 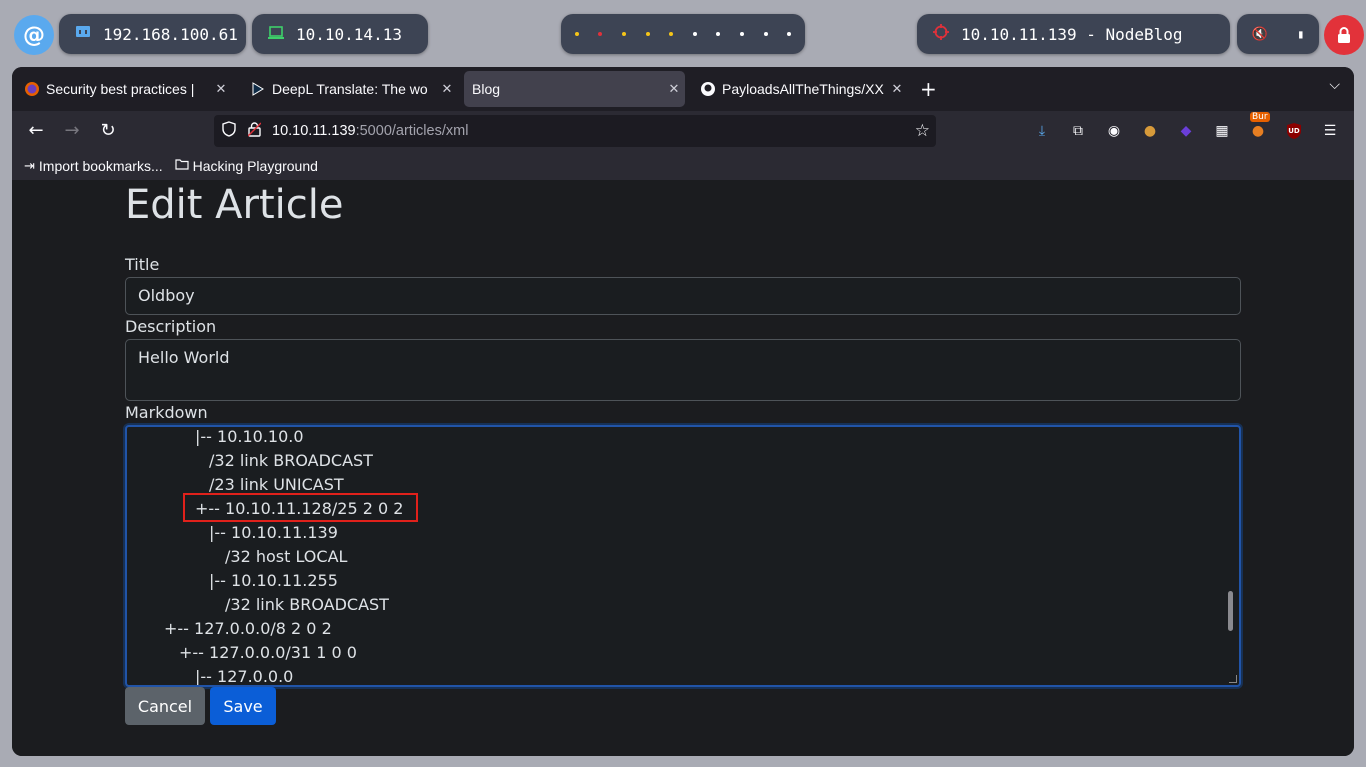 I want to click on back-arrow-icon: ←, so click(x=36, y=131).